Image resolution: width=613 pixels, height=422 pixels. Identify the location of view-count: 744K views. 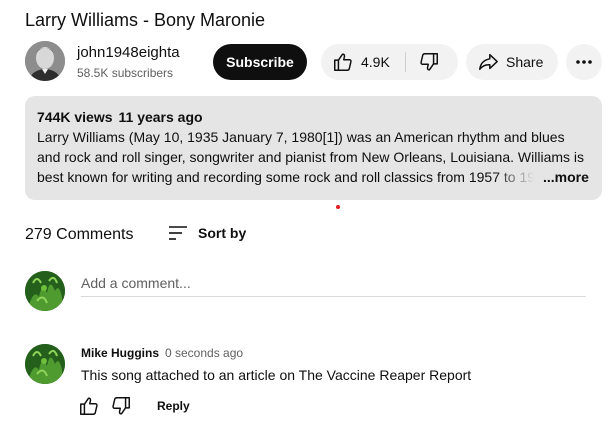
(75, 117).